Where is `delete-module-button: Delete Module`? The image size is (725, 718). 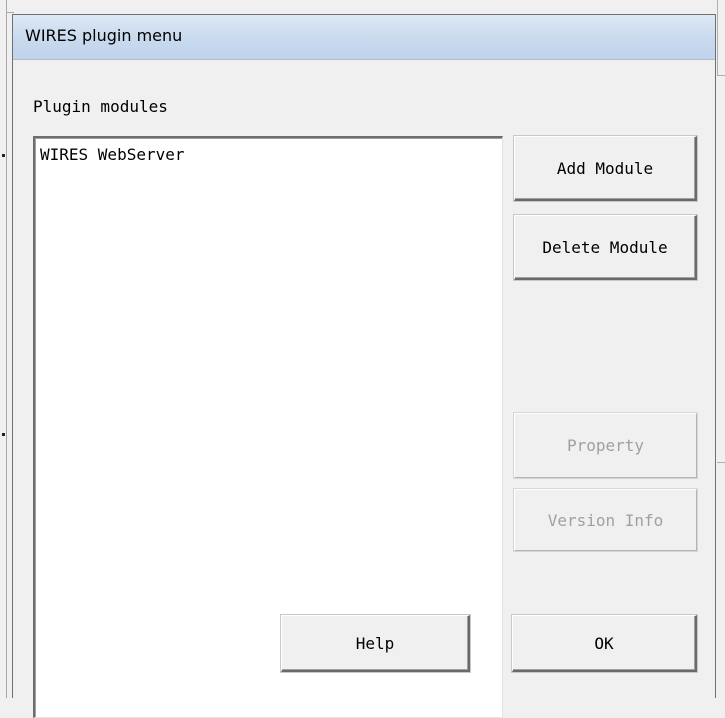 delete-module-button: Delete Module is located at coordinates (605, 247).